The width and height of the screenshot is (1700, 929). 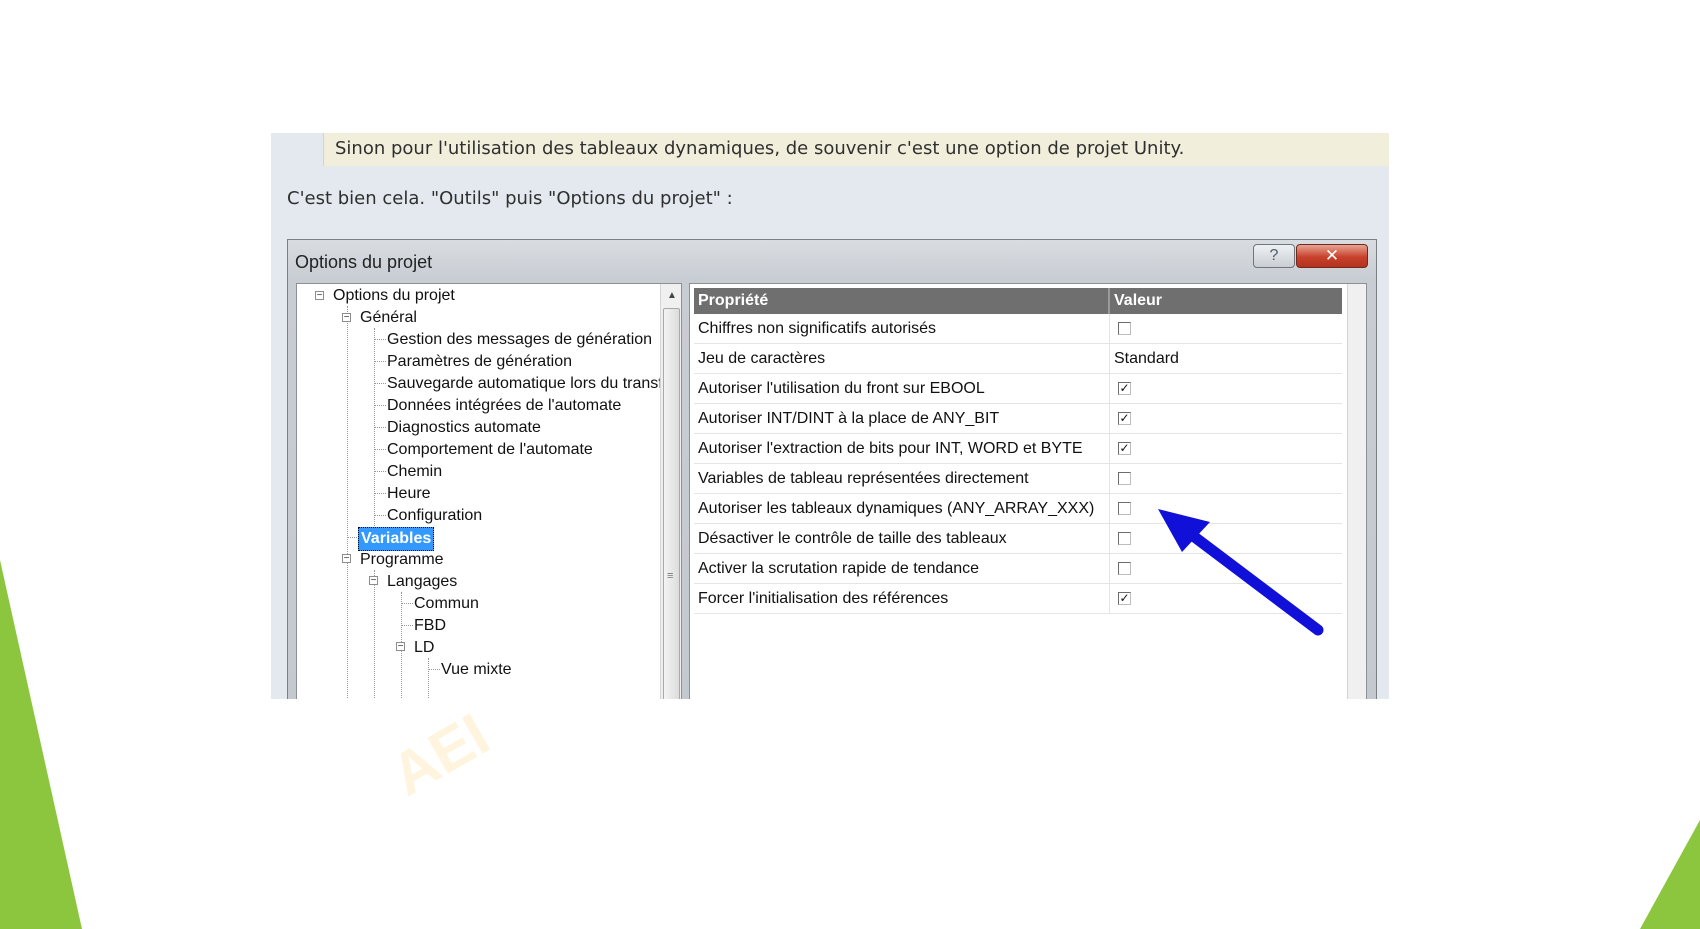 I want to click on watermark-text: AEI, so click(x=440, y=754).